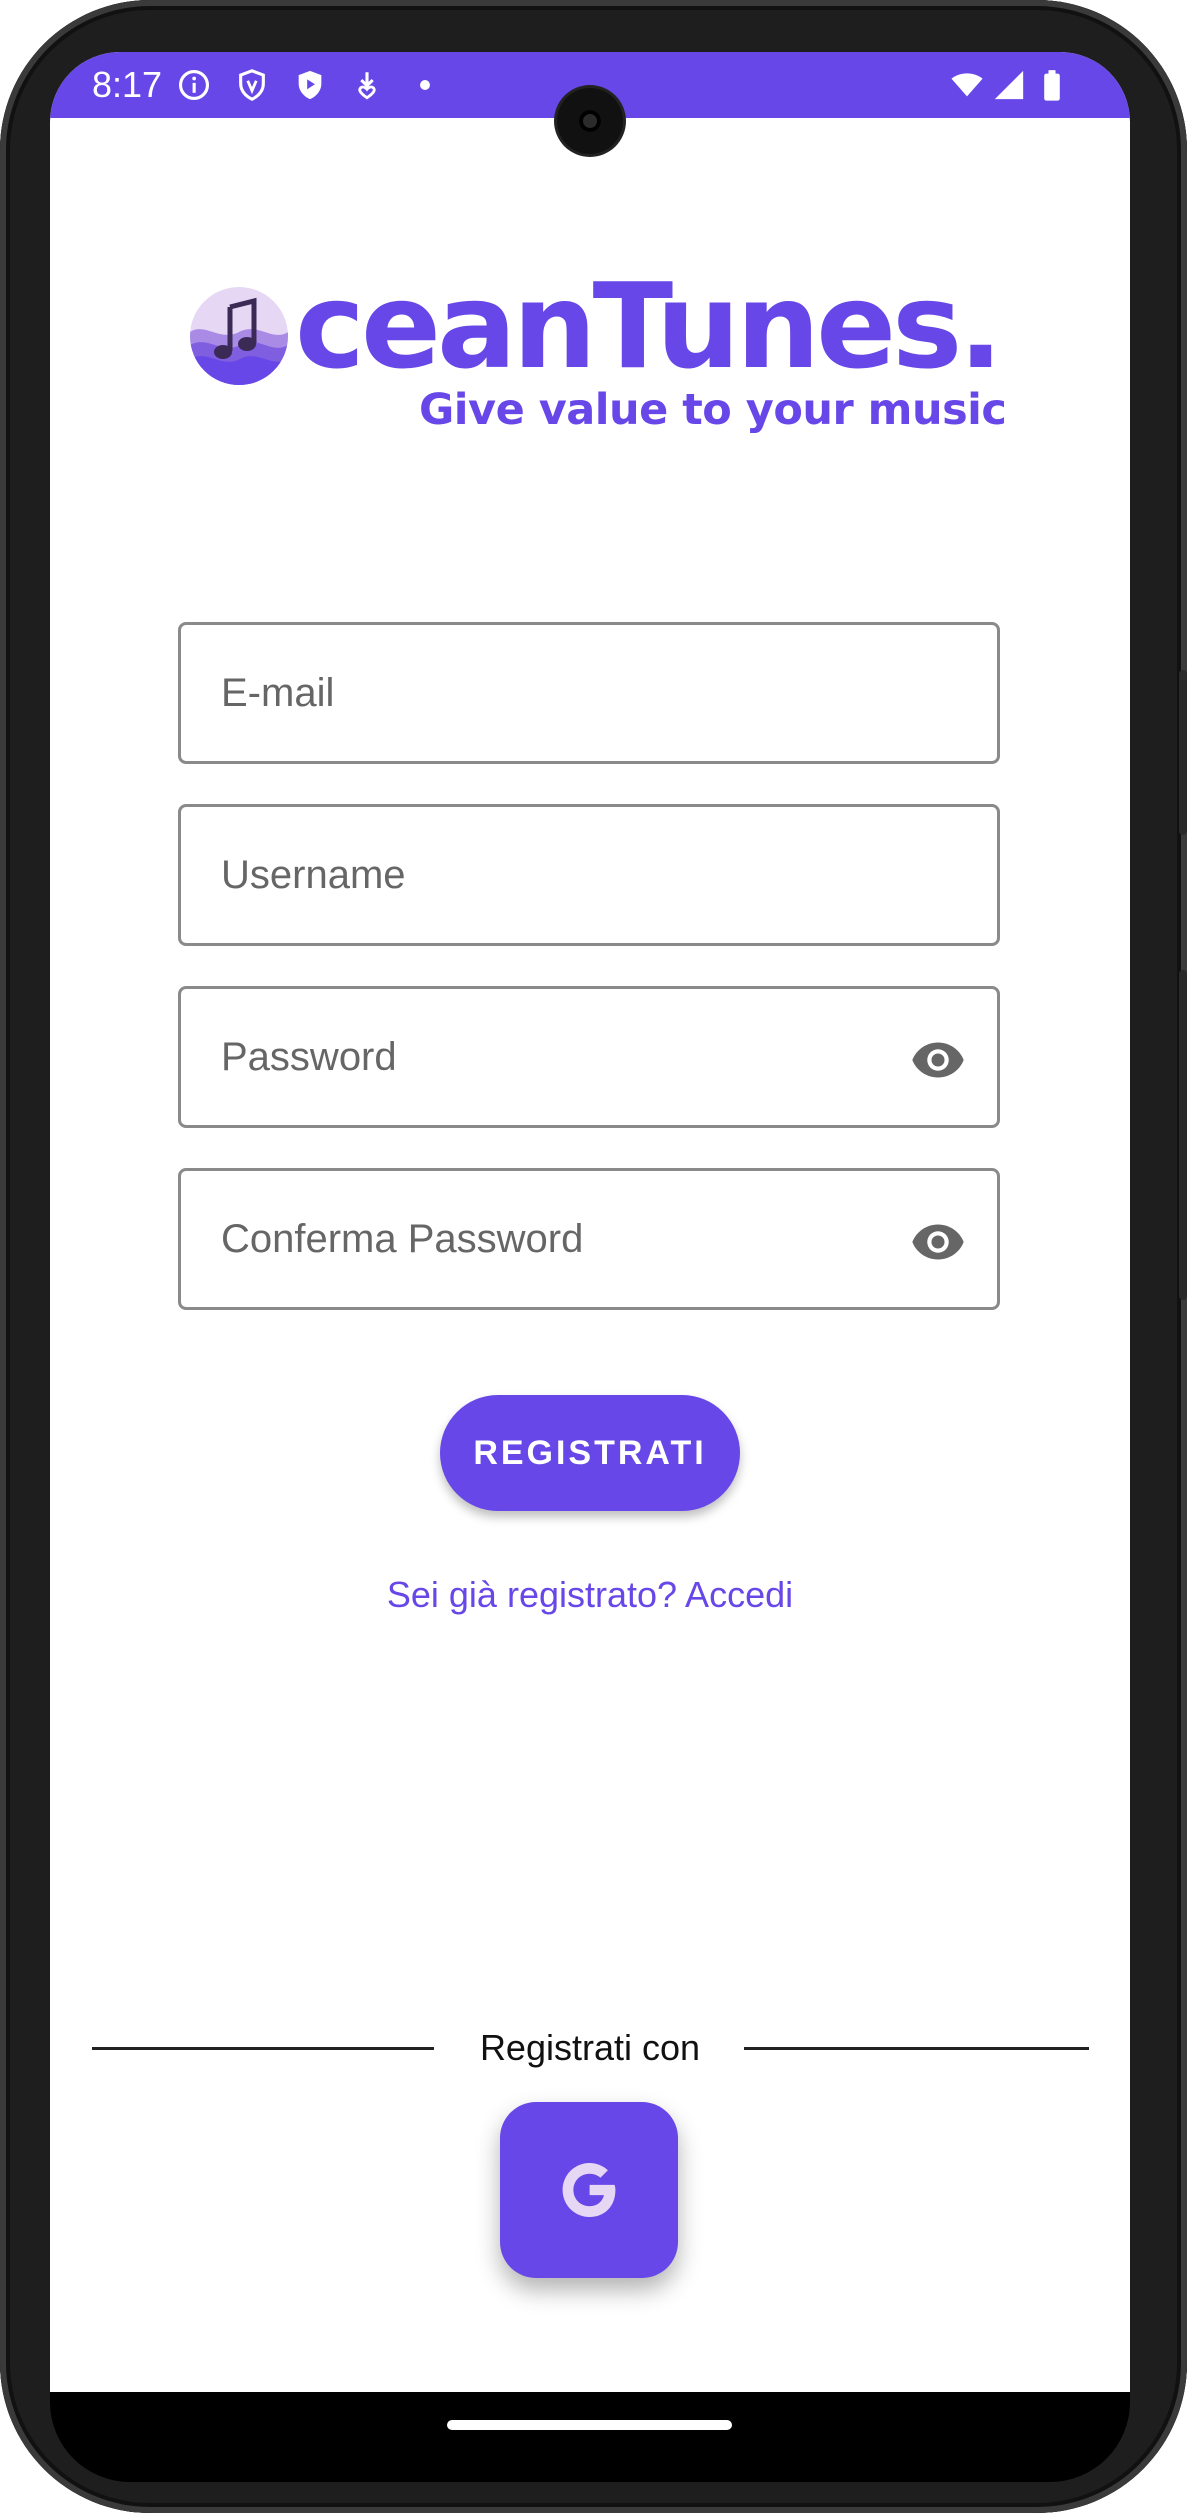  I want to click on status-time: 8:17, so click(127, 84).